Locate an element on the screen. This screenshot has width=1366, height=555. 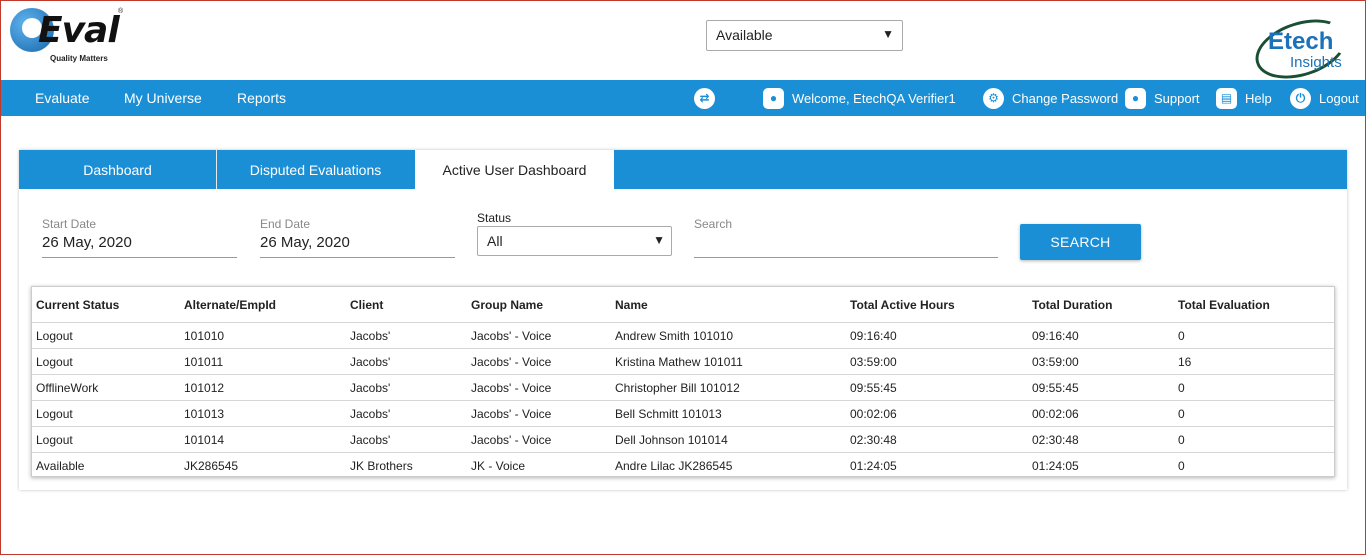
end-date-input: 26 May, 2020 is located at coordinates (305, 242).